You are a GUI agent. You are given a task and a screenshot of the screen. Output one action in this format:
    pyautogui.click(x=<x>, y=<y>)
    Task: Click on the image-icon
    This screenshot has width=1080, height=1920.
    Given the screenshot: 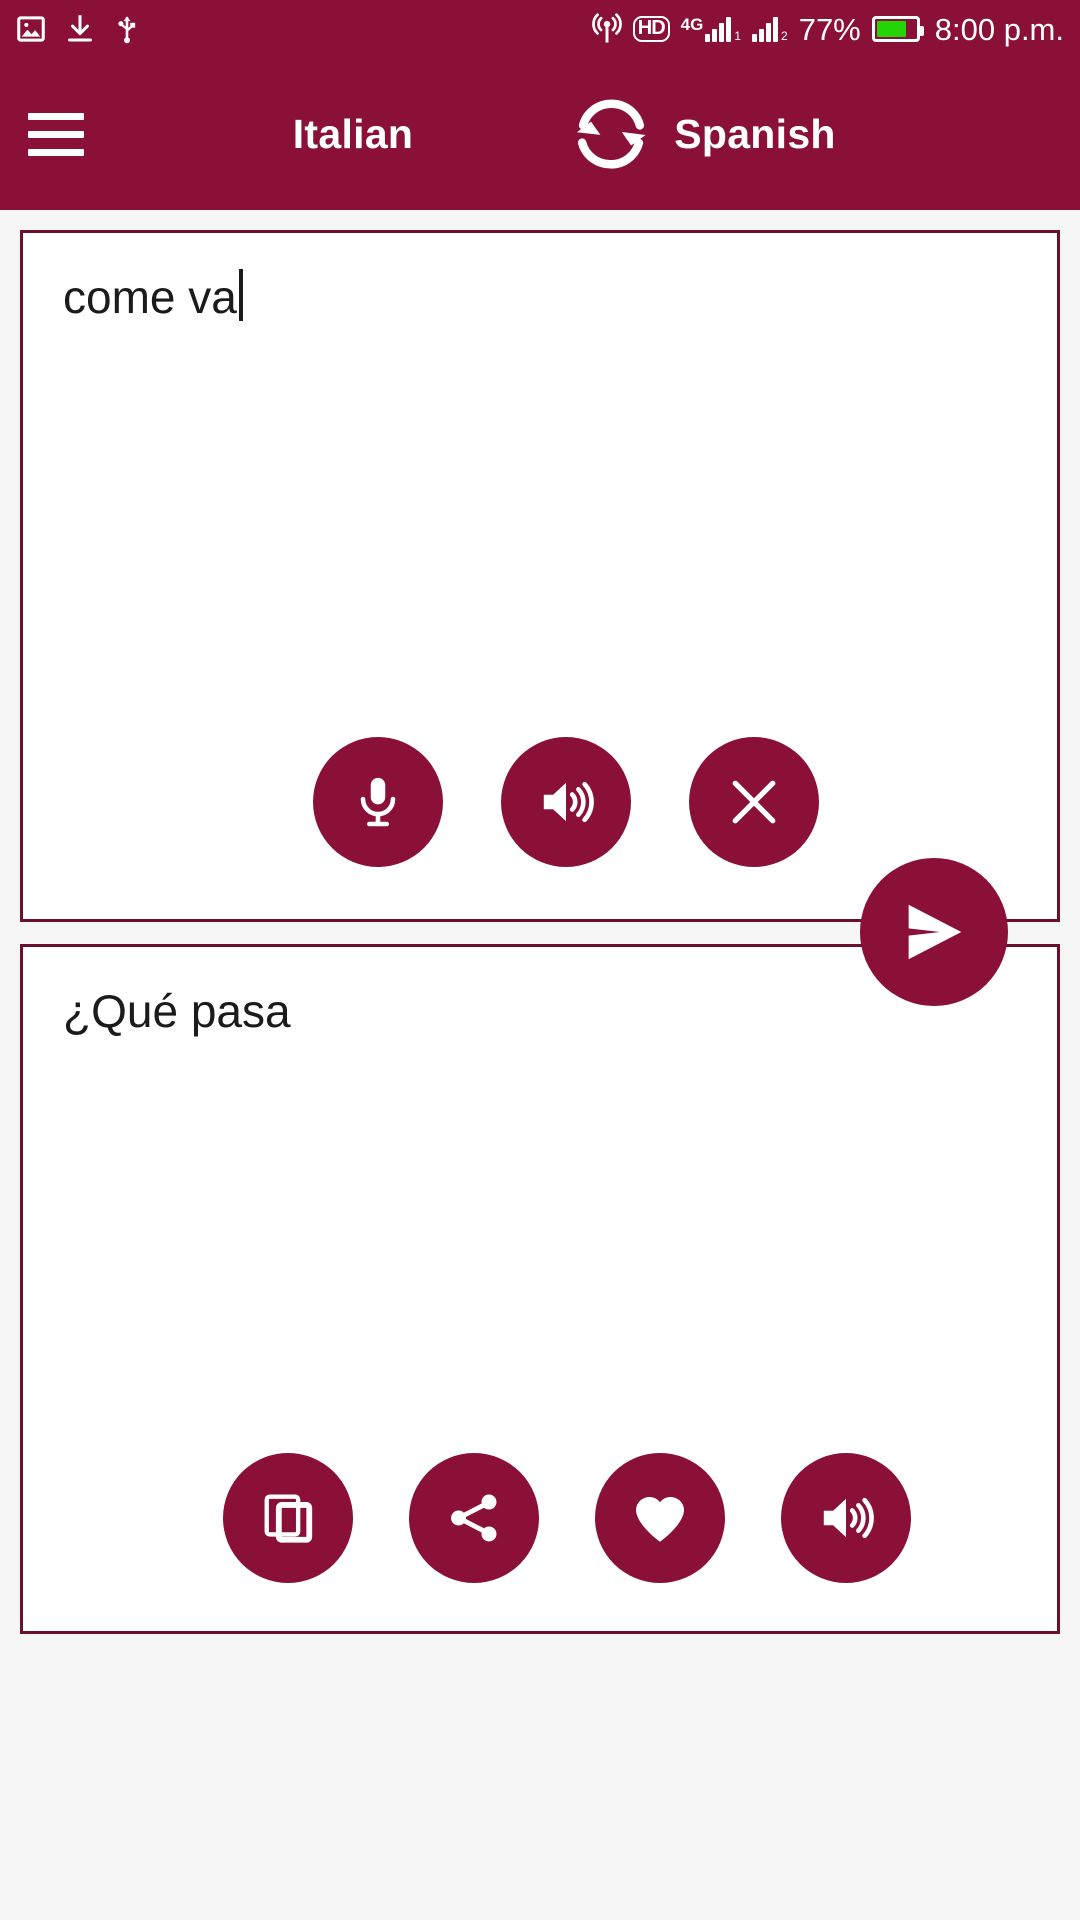 What is the action you would take?
    pyautogui.click(x=31, y=29)
    